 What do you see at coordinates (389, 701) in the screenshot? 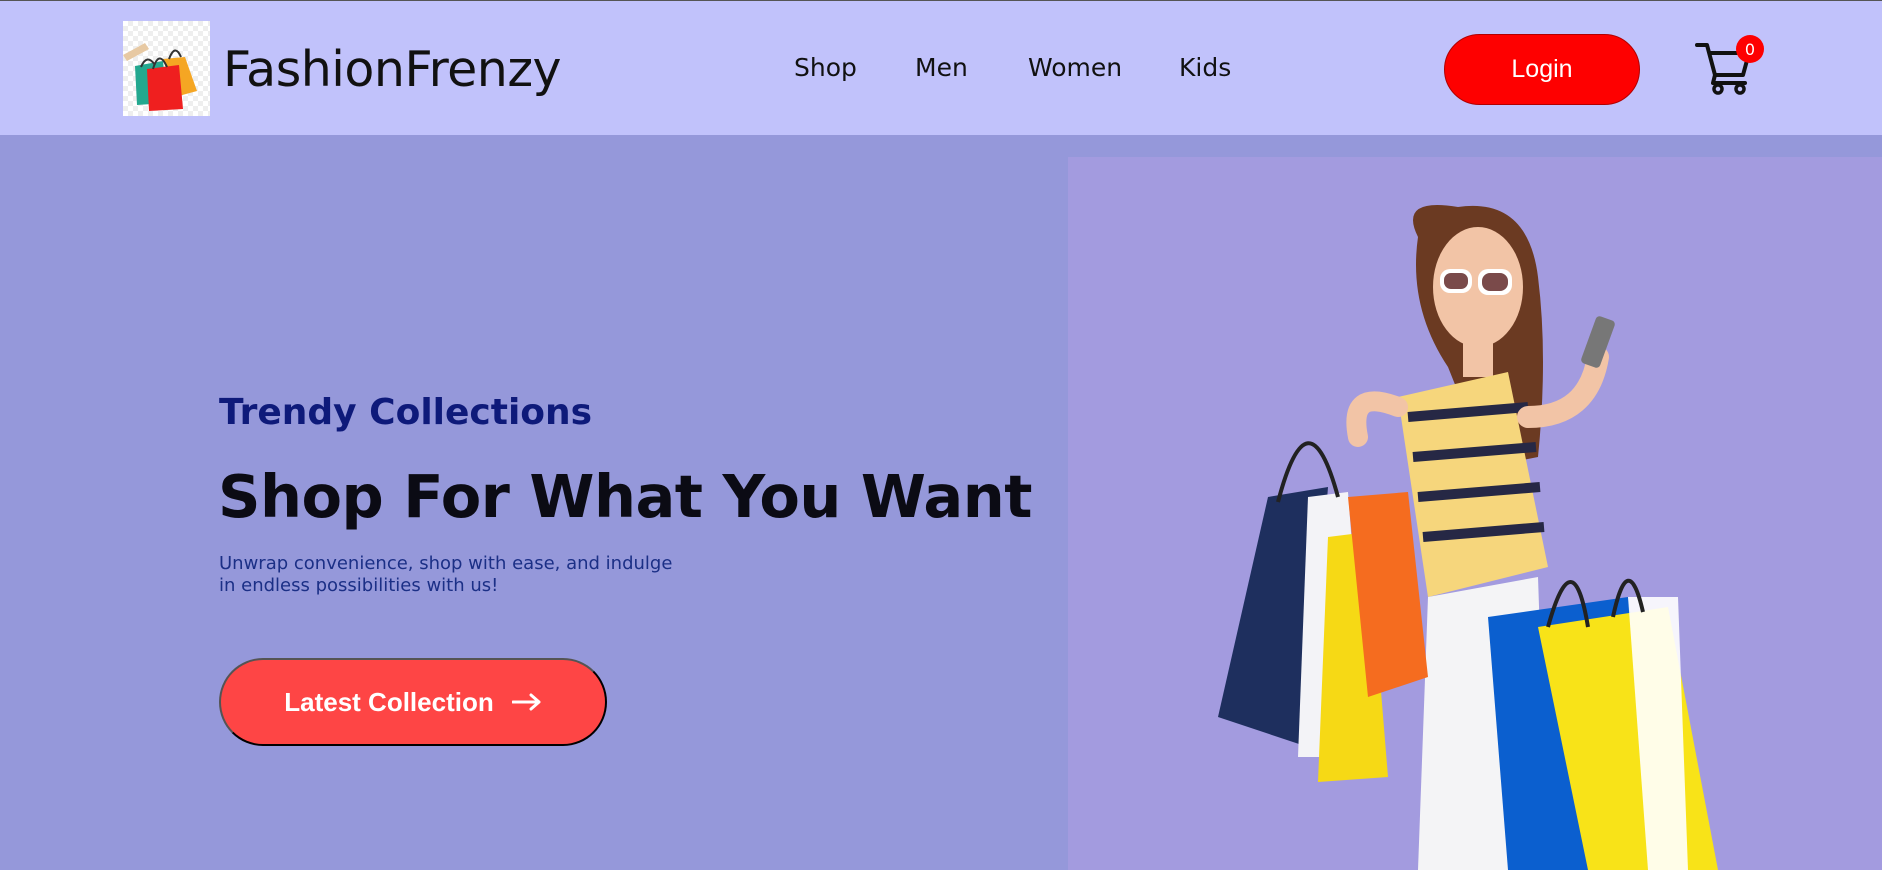
I see `cta-label: Latest Collection` at bounding box center [389, 701].